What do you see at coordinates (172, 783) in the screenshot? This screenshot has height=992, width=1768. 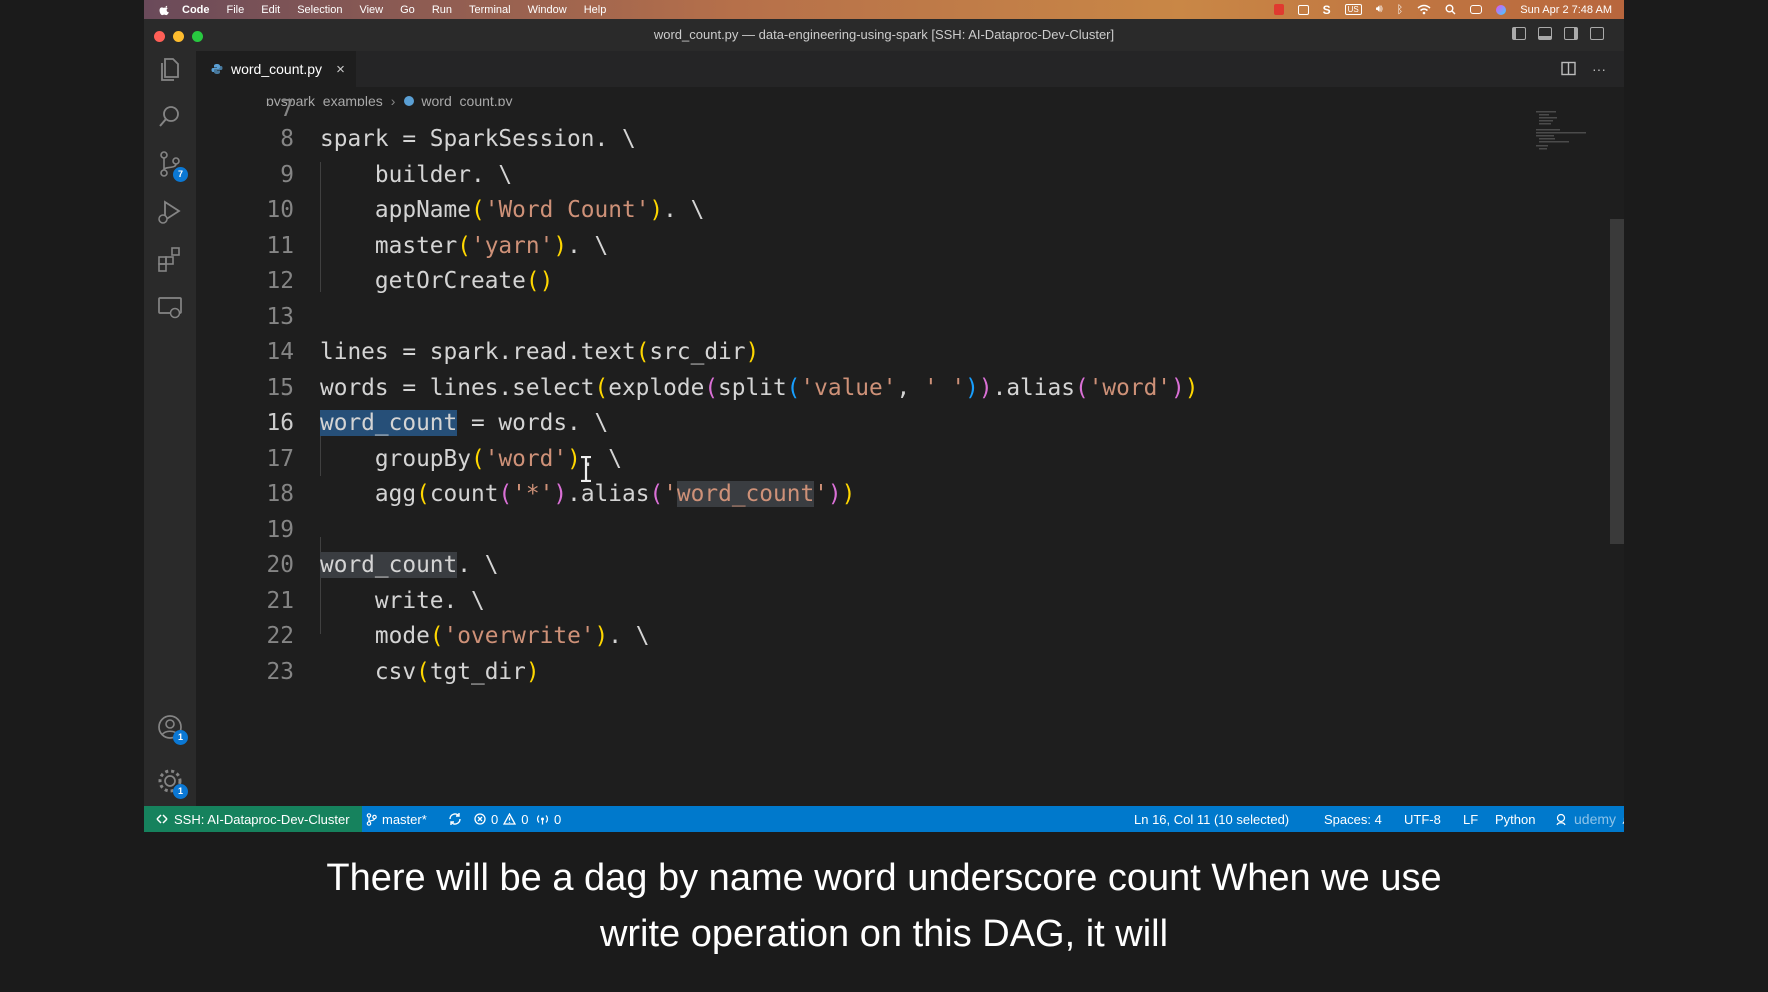 I see `settings-gear-icon: 1` at bounding box center [172, 783].